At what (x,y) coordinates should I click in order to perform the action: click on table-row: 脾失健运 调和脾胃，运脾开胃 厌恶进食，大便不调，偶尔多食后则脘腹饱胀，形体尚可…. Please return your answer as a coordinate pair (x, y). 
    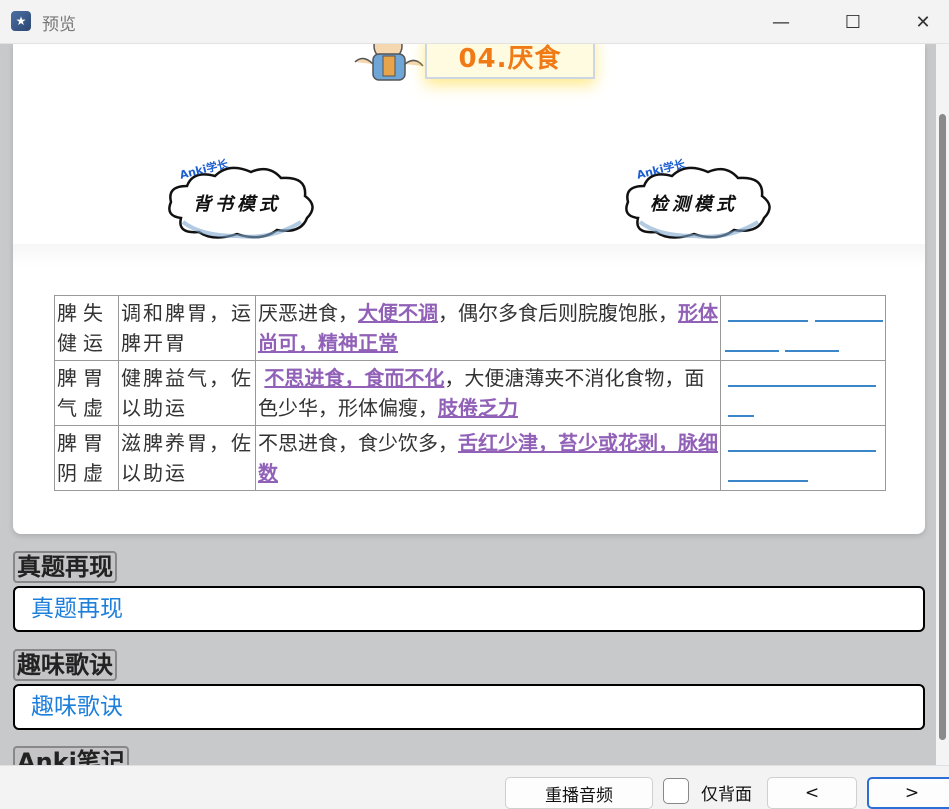
    Looking at the image, I should click on (470, 328).